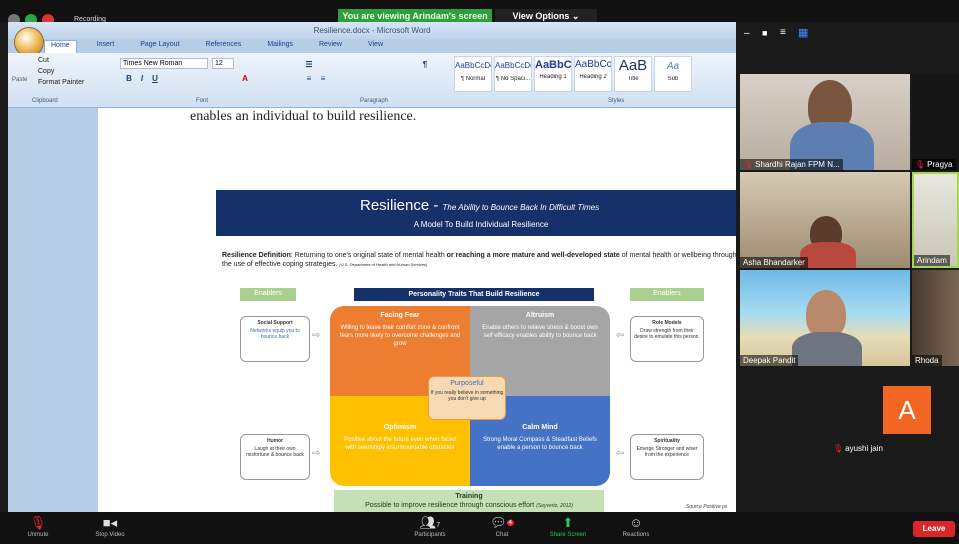  What do you see at coordinates (202, 101) in the screenshot?
I see `font-group-label: Font` at bounding box center [202, 101].